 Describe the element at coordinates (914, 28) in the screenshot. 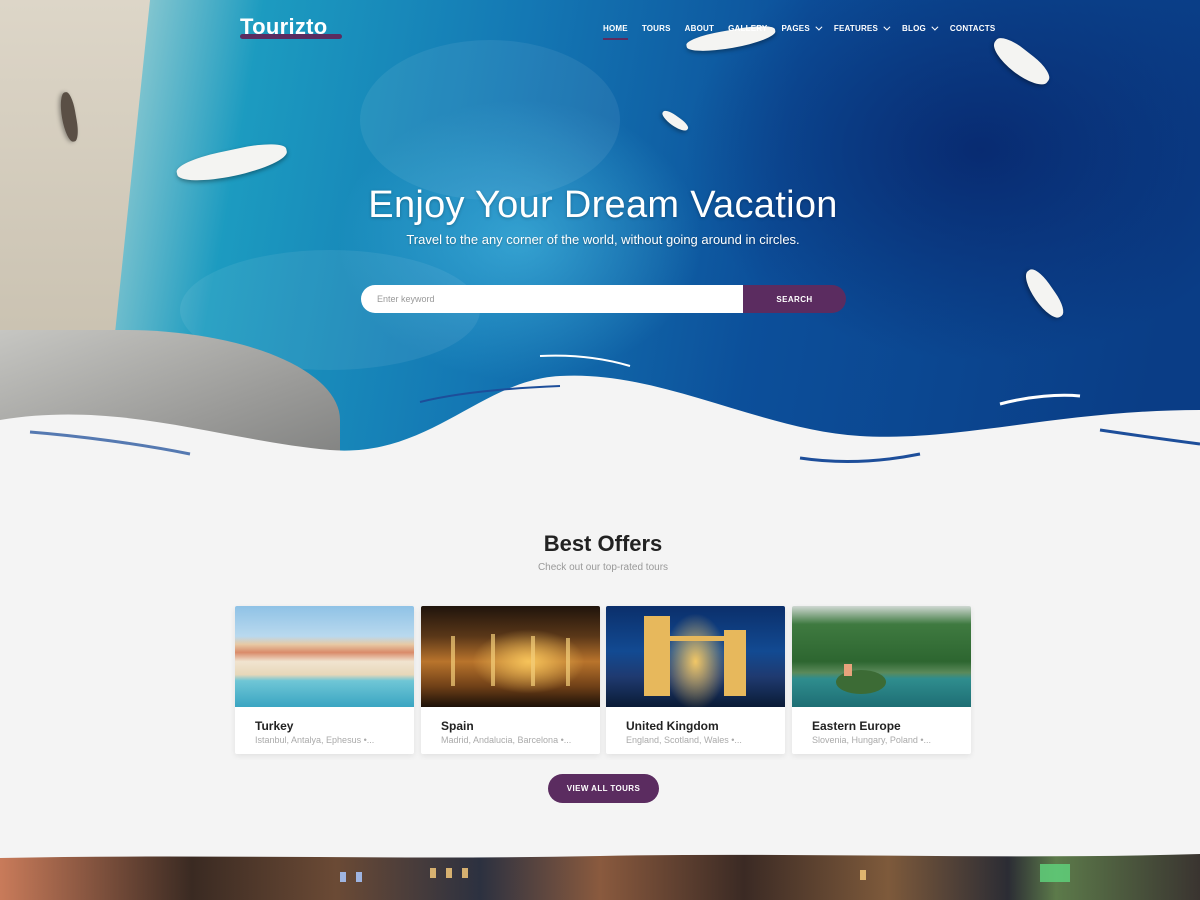

I see `nav-item-label: BLOG` at that location.